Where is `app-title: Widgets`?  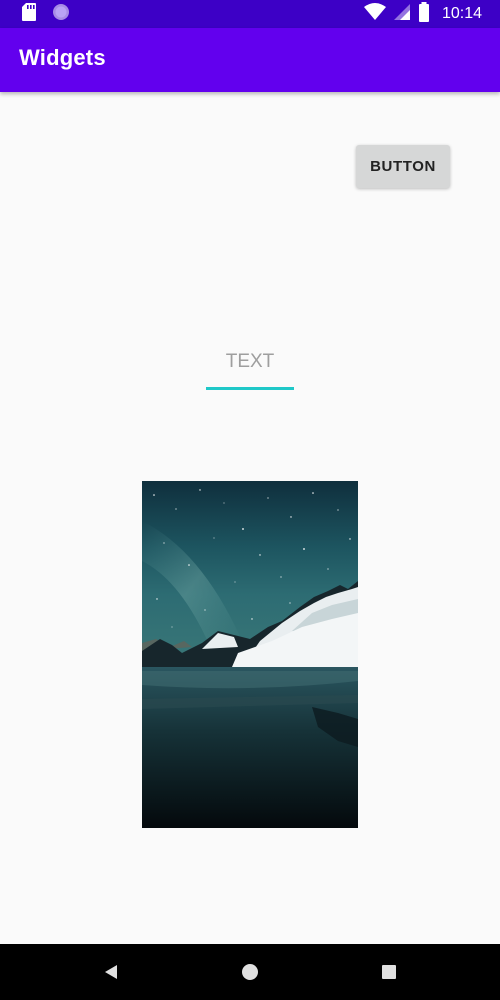
app-title: Widgets is located at coordinates (62, 57).